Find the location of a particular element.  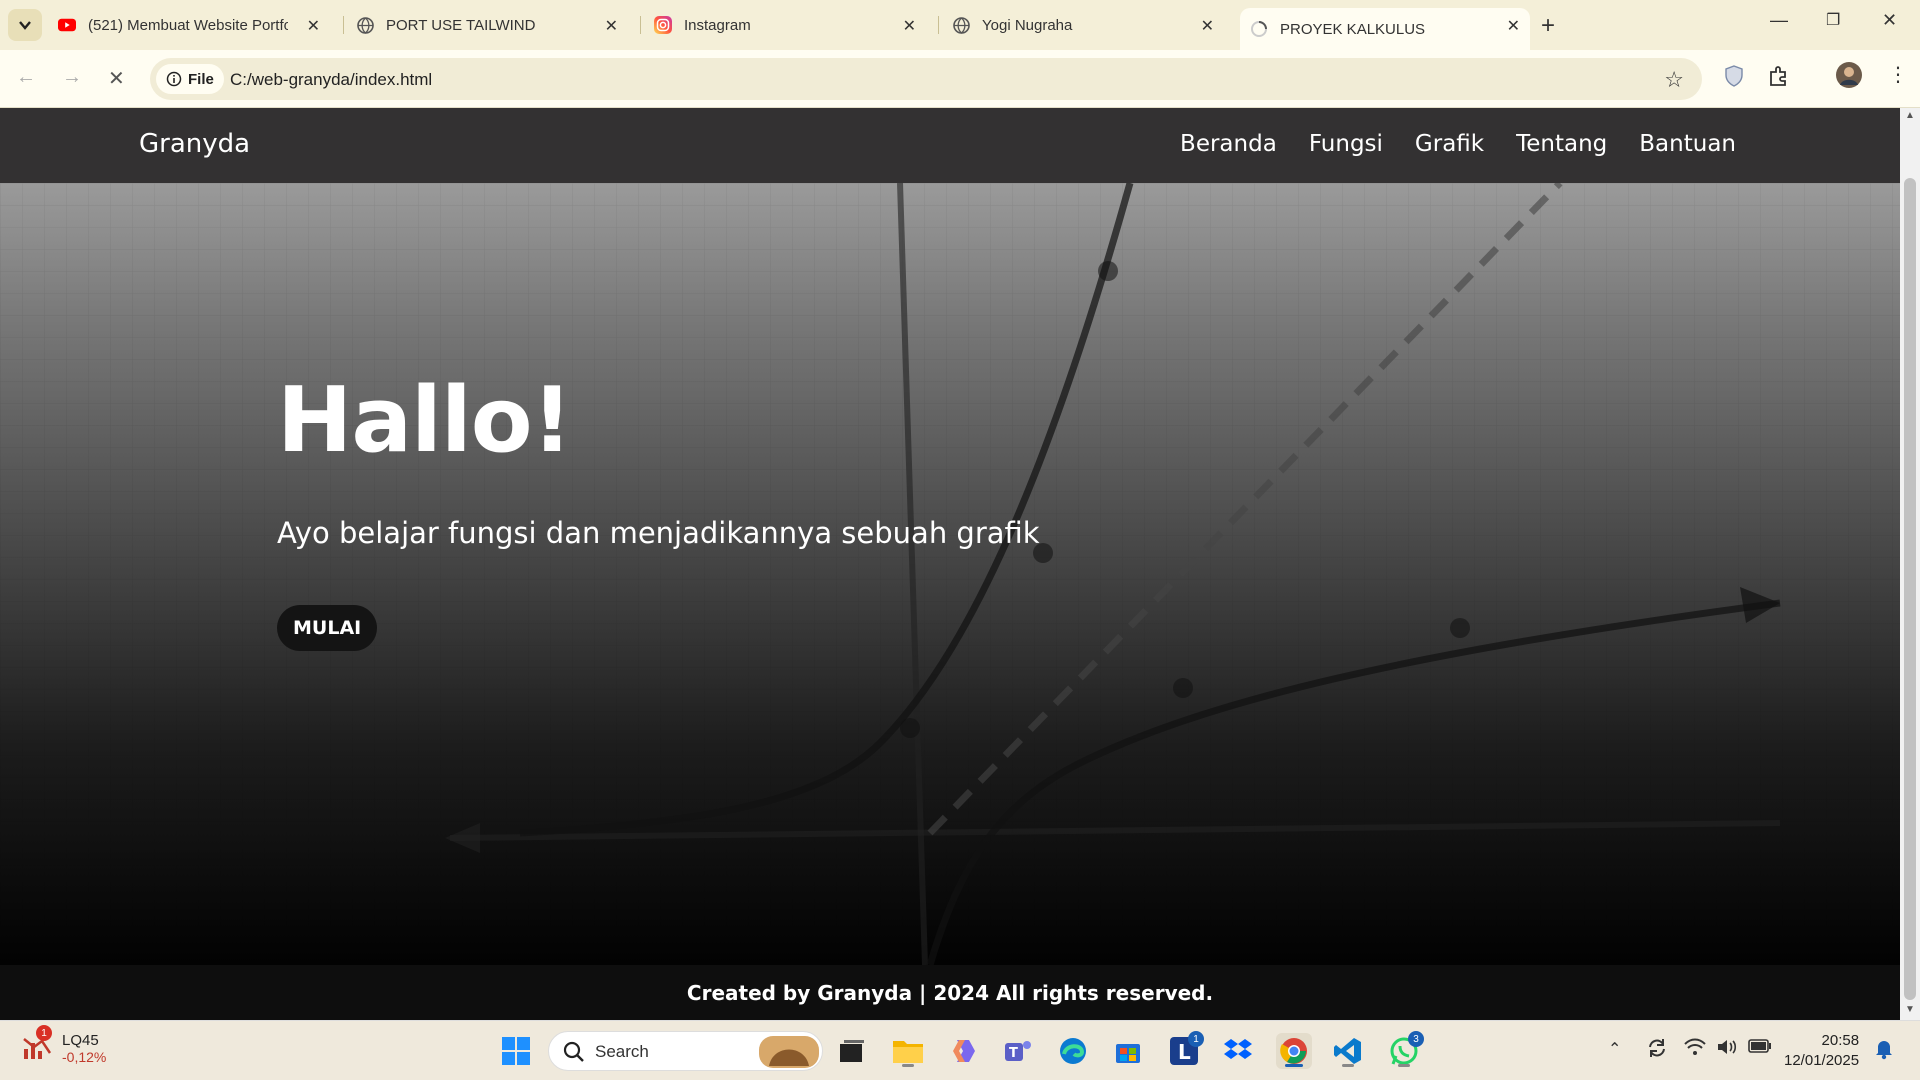

site-menu: Beranda Fungsi Grafik Tentang Bantuan is located at coordinates (1458, 144).